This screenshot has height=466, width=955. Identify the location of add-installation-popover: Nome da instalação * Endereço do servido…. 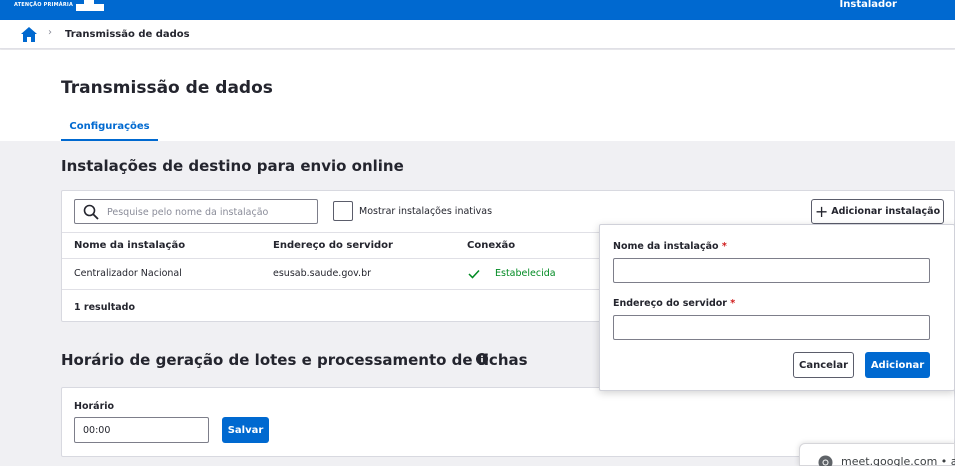
(777, 307).